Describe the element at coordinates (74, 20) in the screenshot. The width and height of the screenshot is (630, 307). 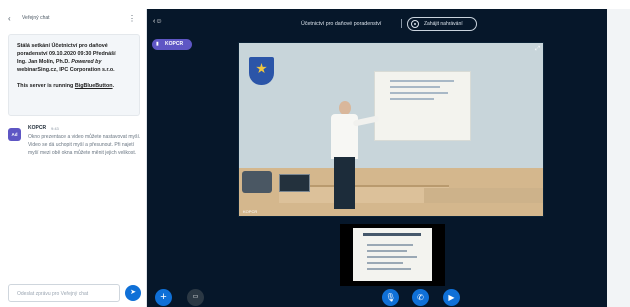
I see `chat-header: ‹ Veřejný chat ⋮` at that location.